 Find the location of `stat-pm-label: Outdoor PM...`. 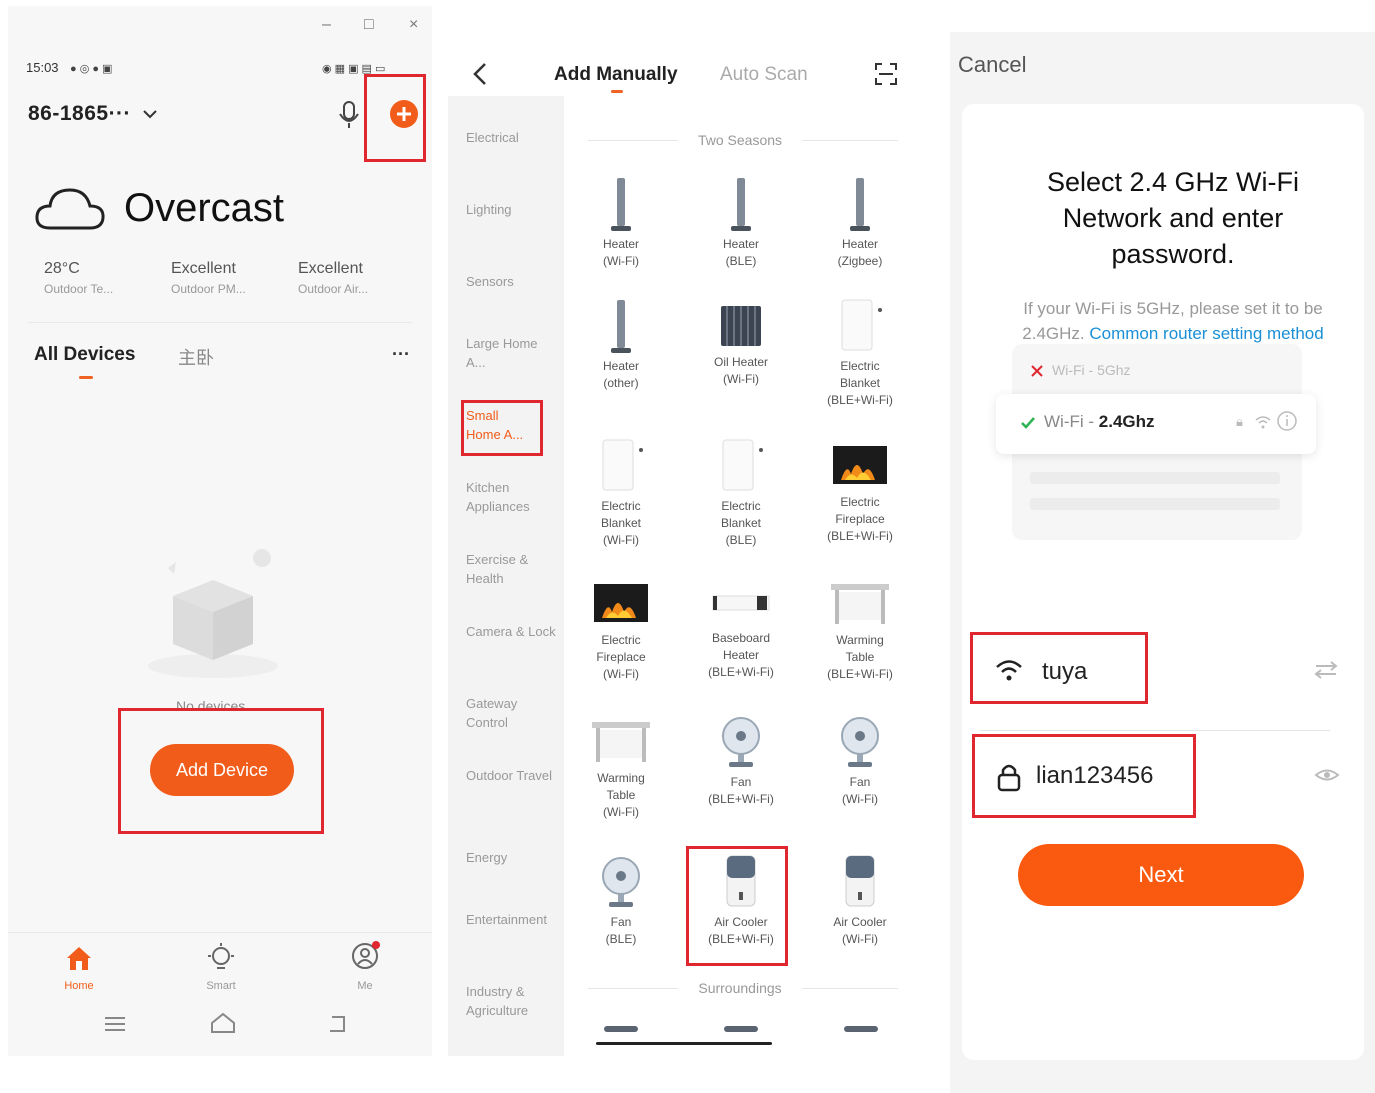

stat-pm-label: Outdoor PM... is located at coordinates (208, 289).